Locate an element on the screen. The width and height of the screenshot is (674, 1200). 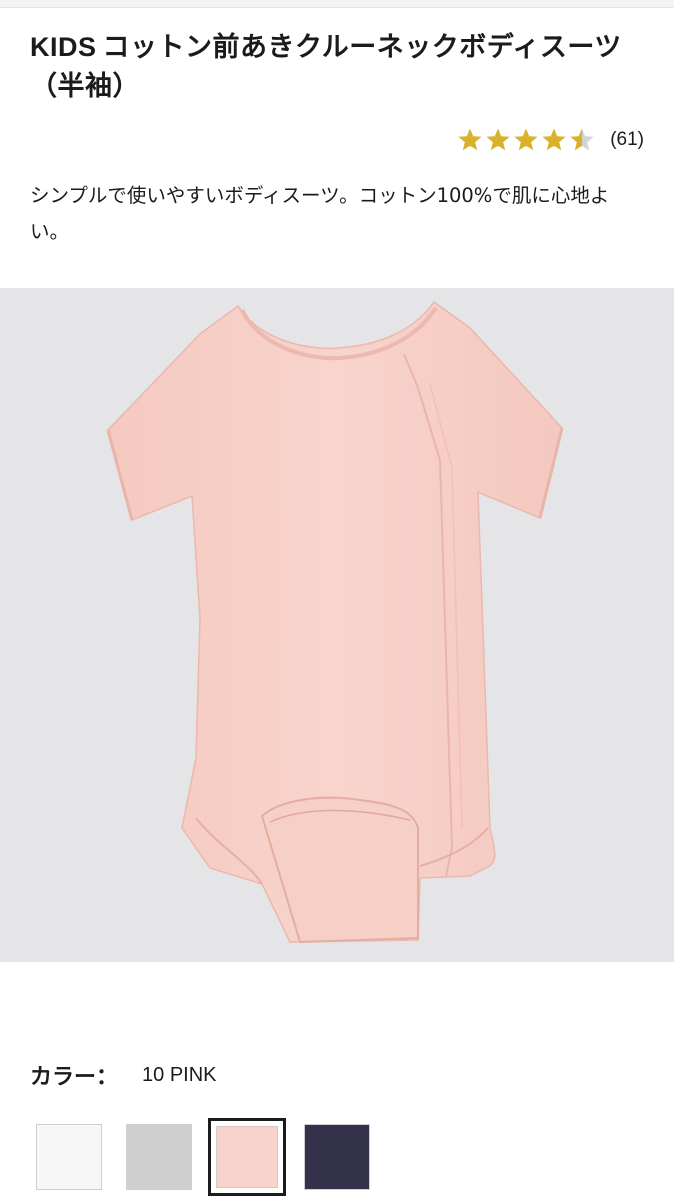
color-selector-header: カラー： 10 PINK is located at coordinates (123, 1075).